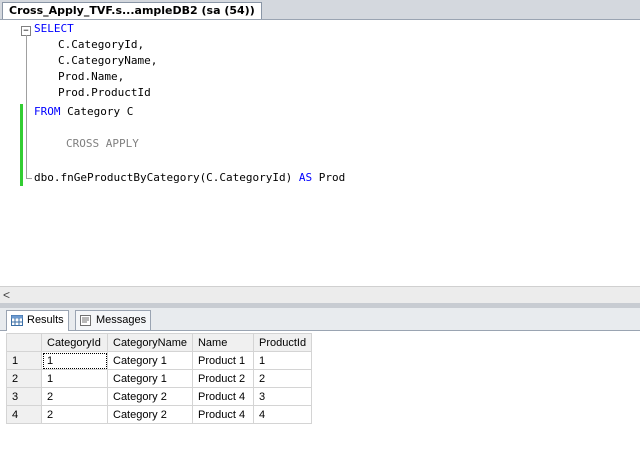 This screenshot has height=471, width=640. What do you see at coordinates (222, 360) in the screenshot?
I see `cell-name: Product 1` at bounding box center [222, 360].